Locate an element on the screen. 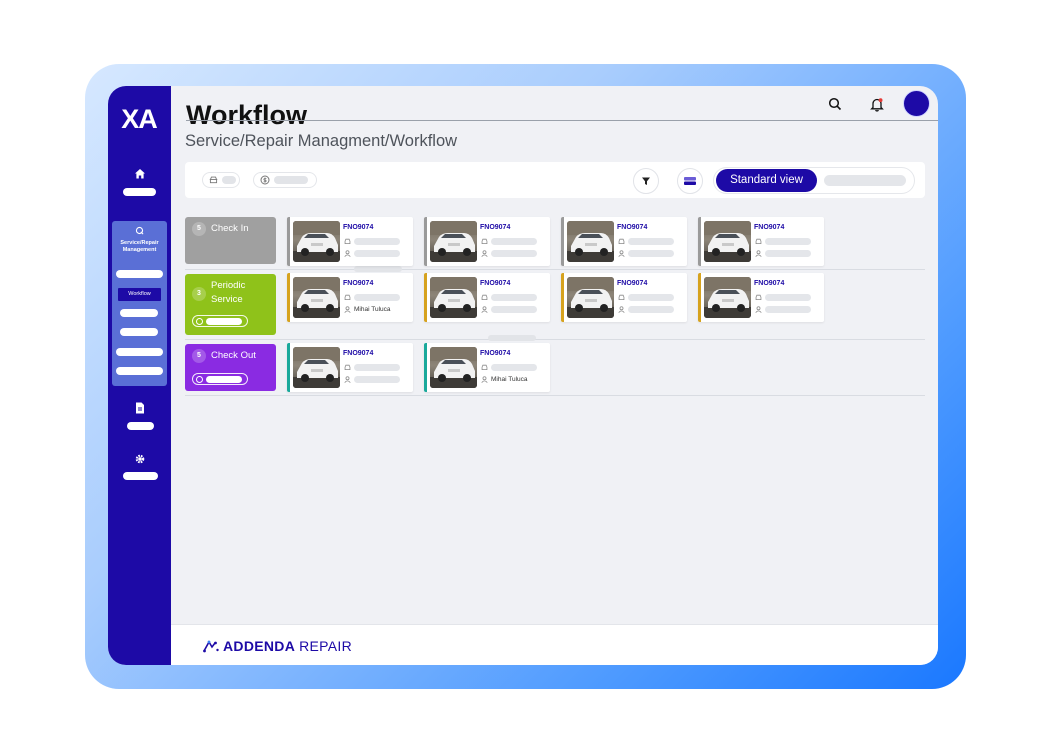  filter-icon is located at coordinates (646, 181).